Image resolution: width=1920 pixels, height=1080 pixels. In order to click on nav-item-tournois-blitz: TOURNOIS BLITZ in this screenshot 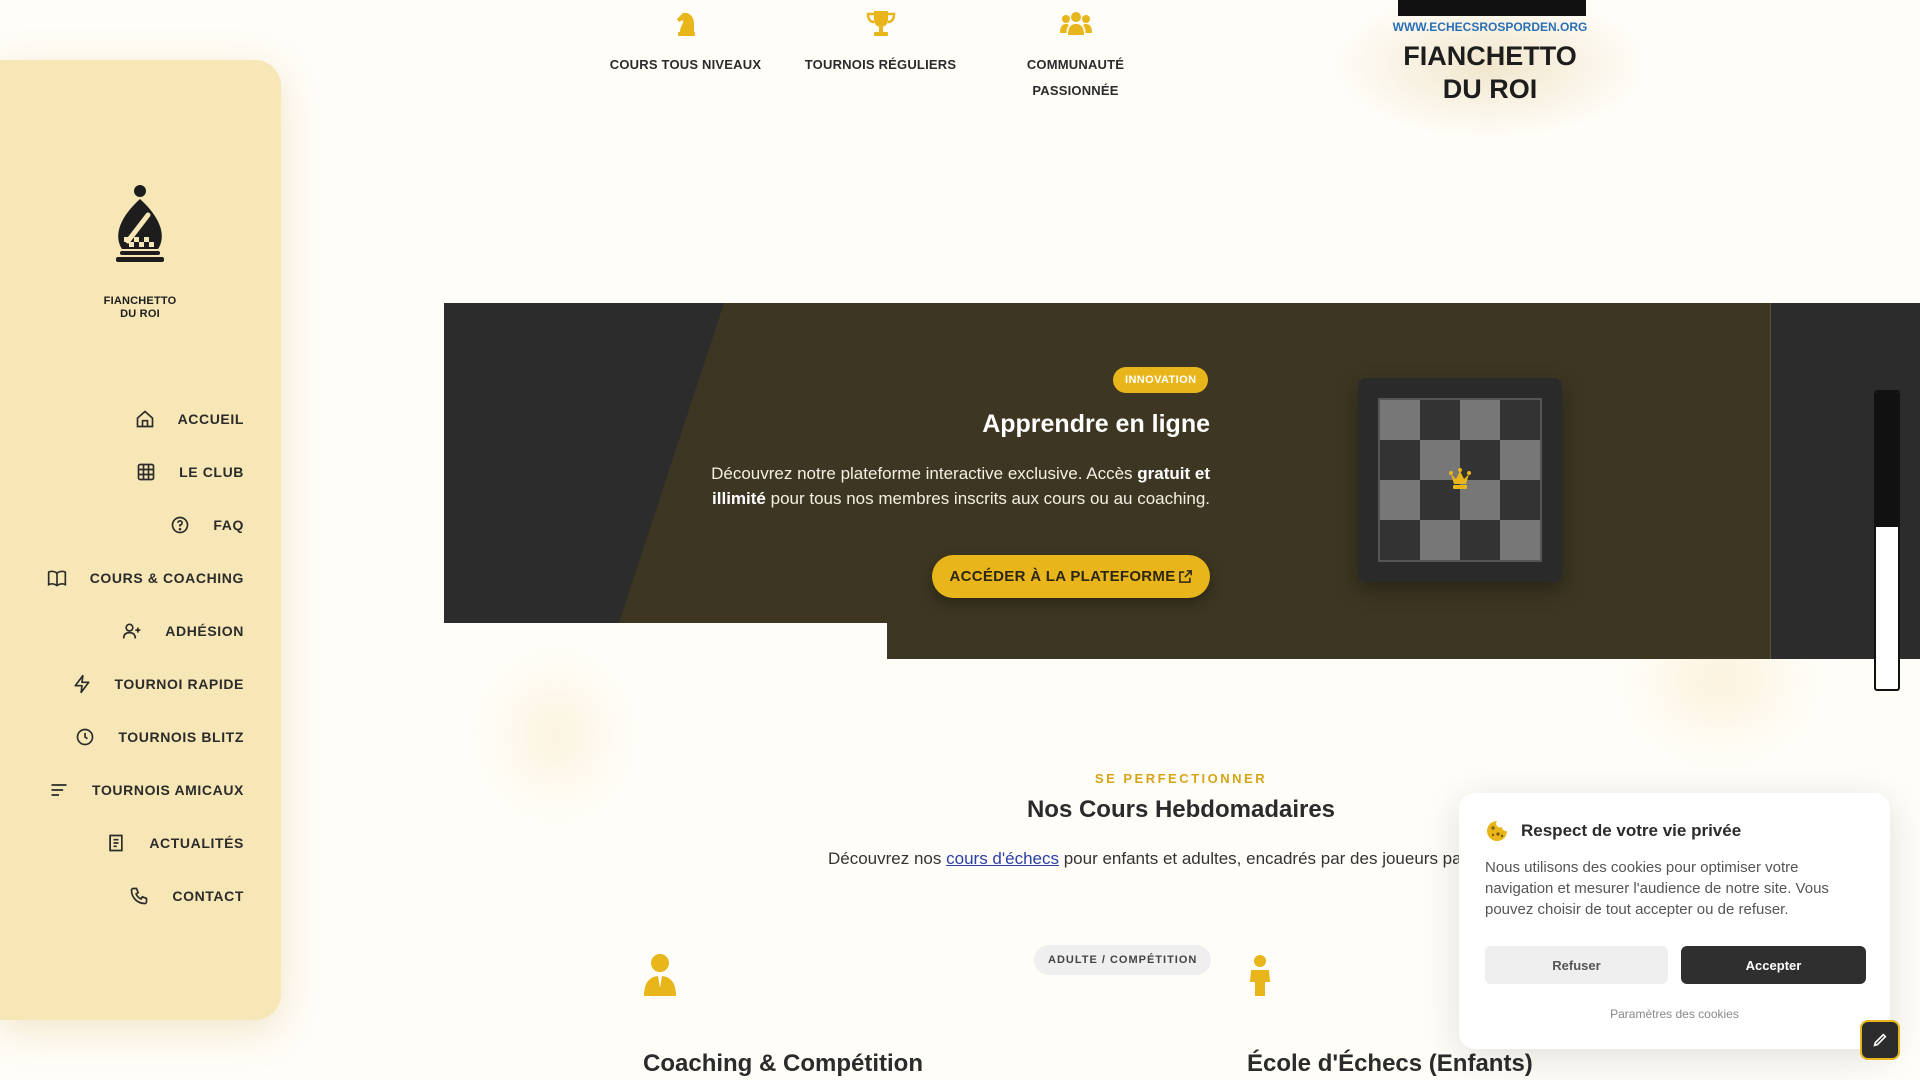, I will do `click(145, 736)`.